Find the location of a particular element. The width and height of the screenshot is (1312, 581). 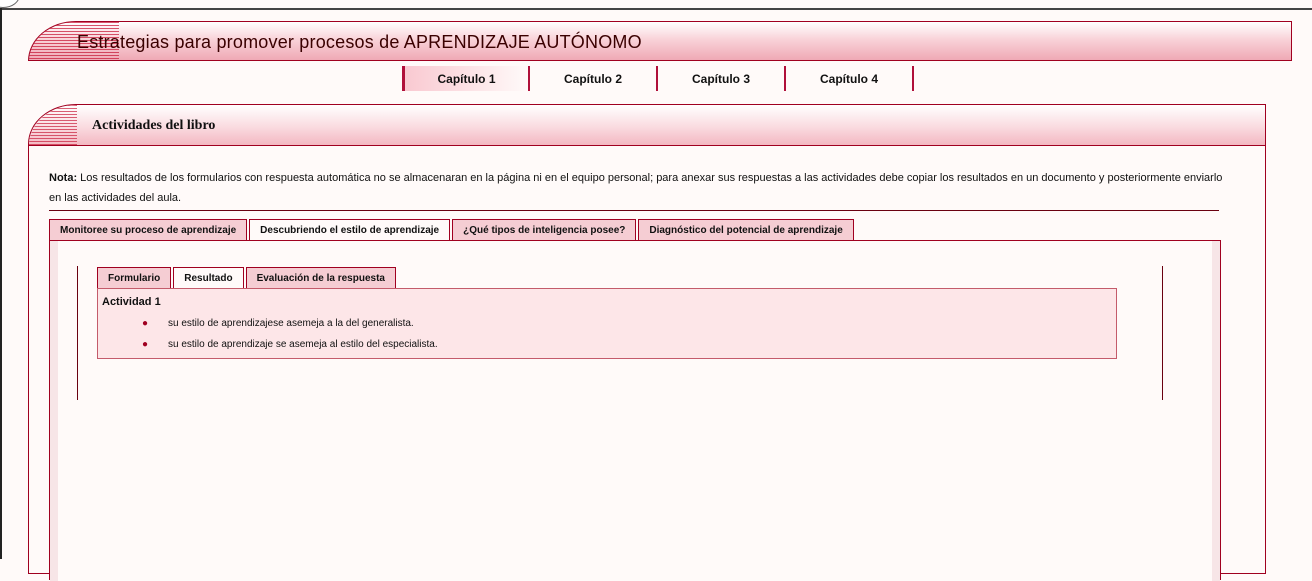

tab-resultado: Resultado is located at coordinates (208, 277).